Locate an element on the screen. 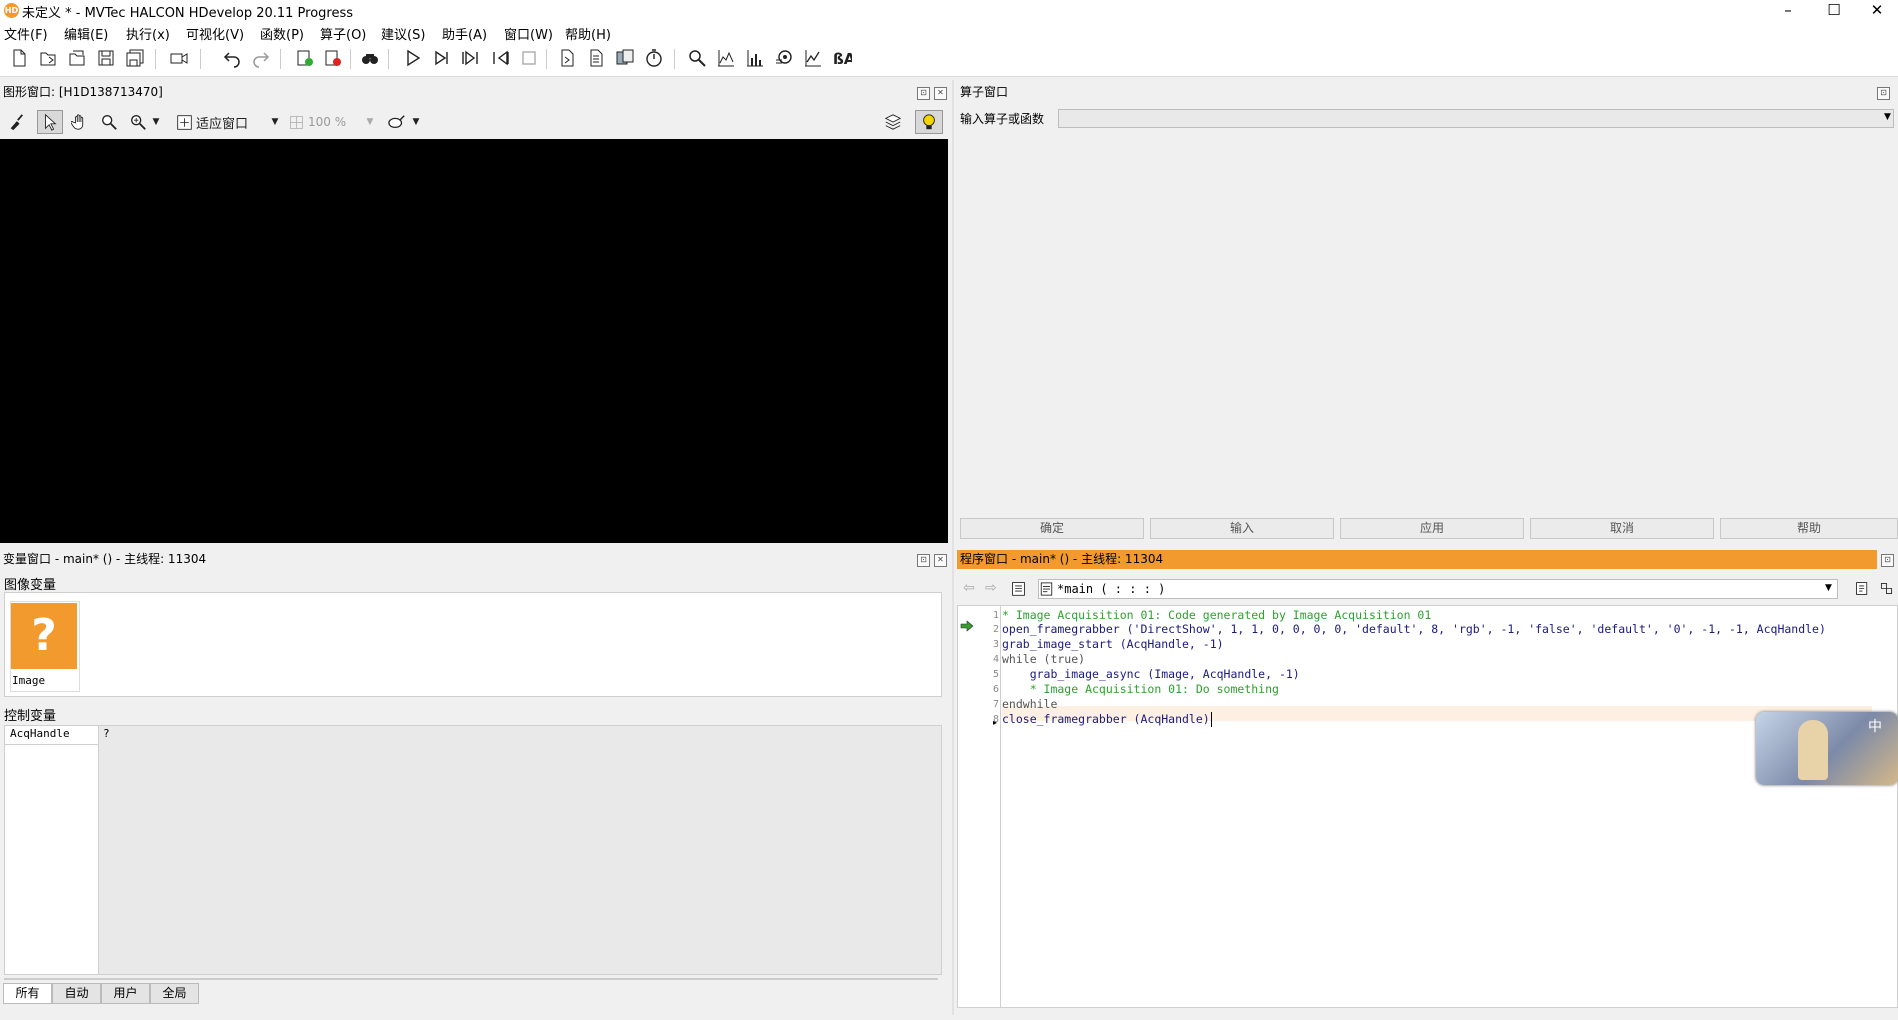 The width and height of the screenshot is (1898, 1020). menu-assistants: 助手(A) is located at coordinates (464, 33).